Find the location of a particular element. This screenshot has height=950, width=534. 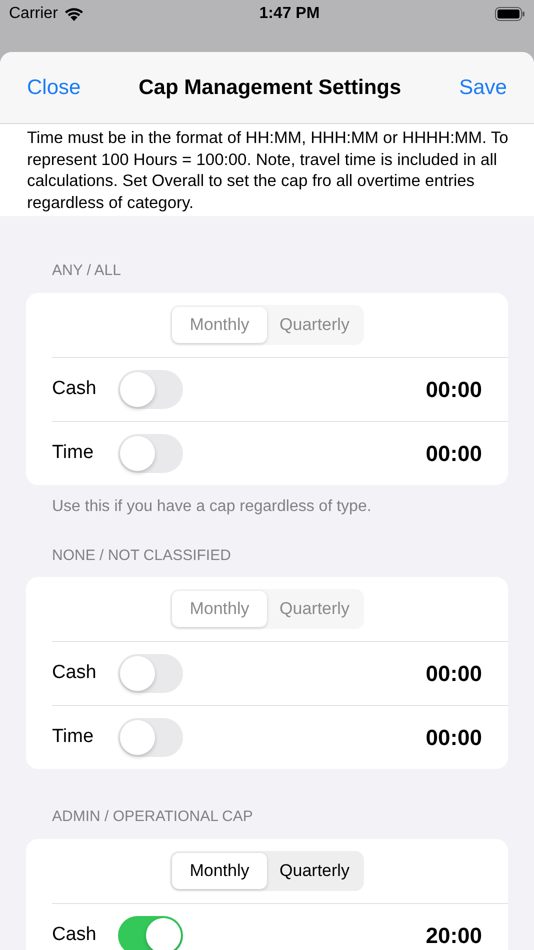

cap-value: 20:00 is located at coordinates (454, 936).